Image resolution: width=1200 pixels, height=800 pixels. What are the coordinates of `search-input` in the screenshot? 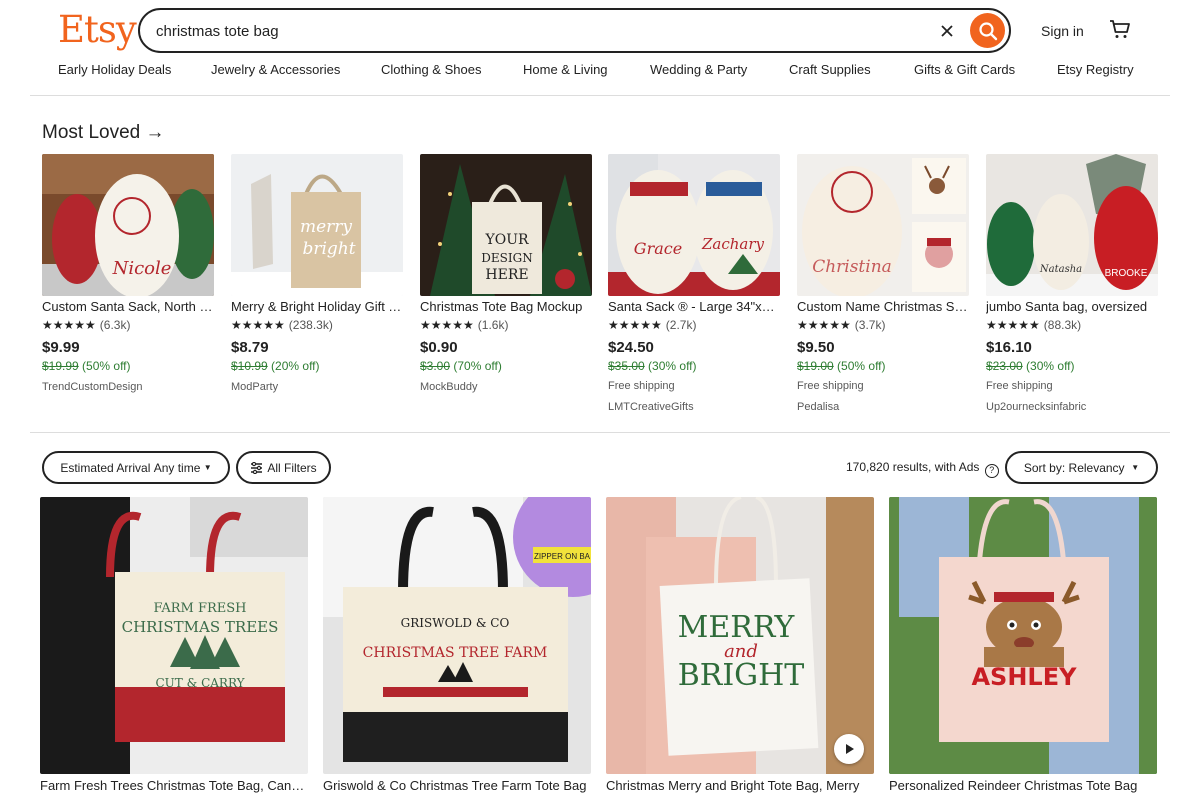 It's located at (536, 31).